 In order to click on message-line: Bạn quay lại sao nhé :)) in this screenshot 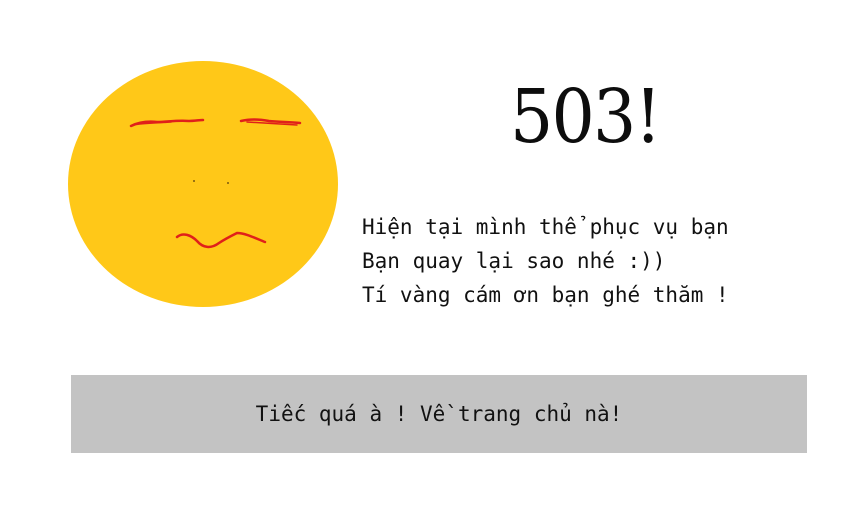, I will do `click(514, 261)`.